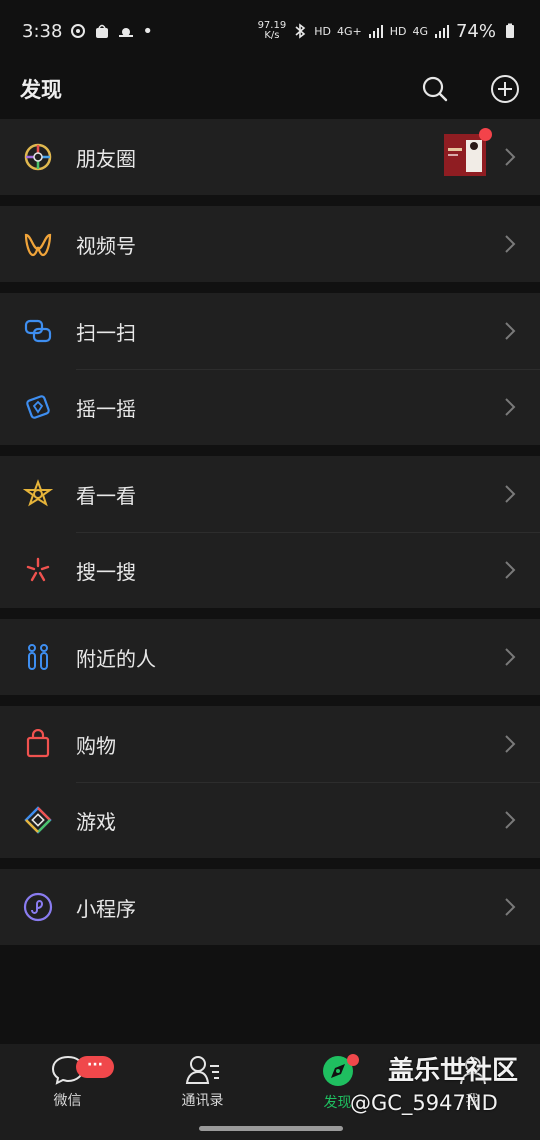 Image resolution: width=540 pixels, height=1140 pixels. What do you see at coordinates (420, 31) in the screenshot?
I see `network-type-2: 4G` at bounding box center [420, 31].